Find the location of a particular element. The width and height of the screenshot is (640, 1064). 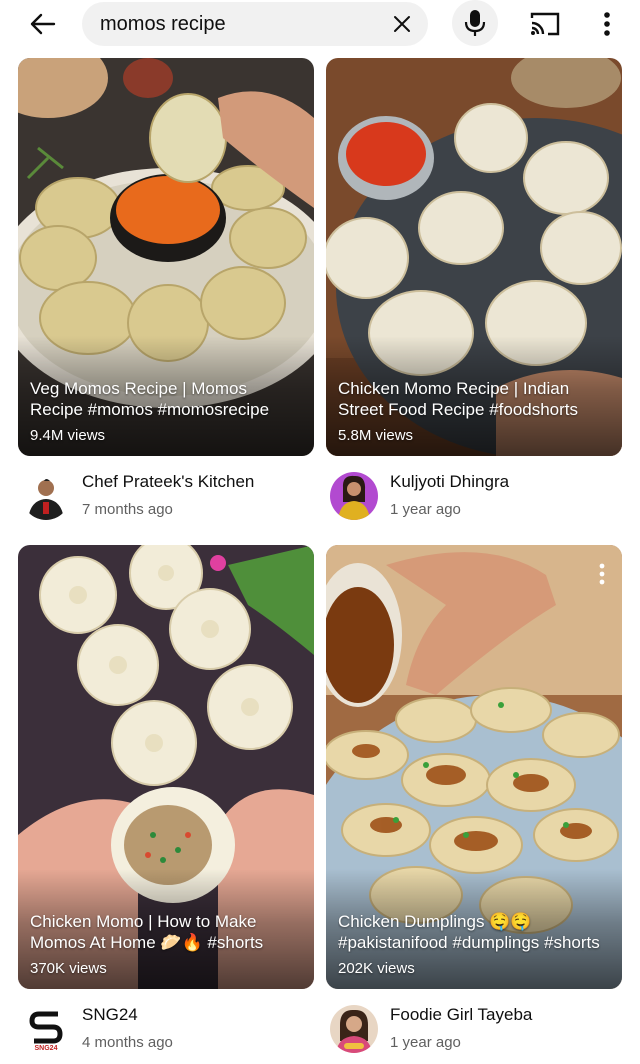

back-button is located at coordinates (42, 24).